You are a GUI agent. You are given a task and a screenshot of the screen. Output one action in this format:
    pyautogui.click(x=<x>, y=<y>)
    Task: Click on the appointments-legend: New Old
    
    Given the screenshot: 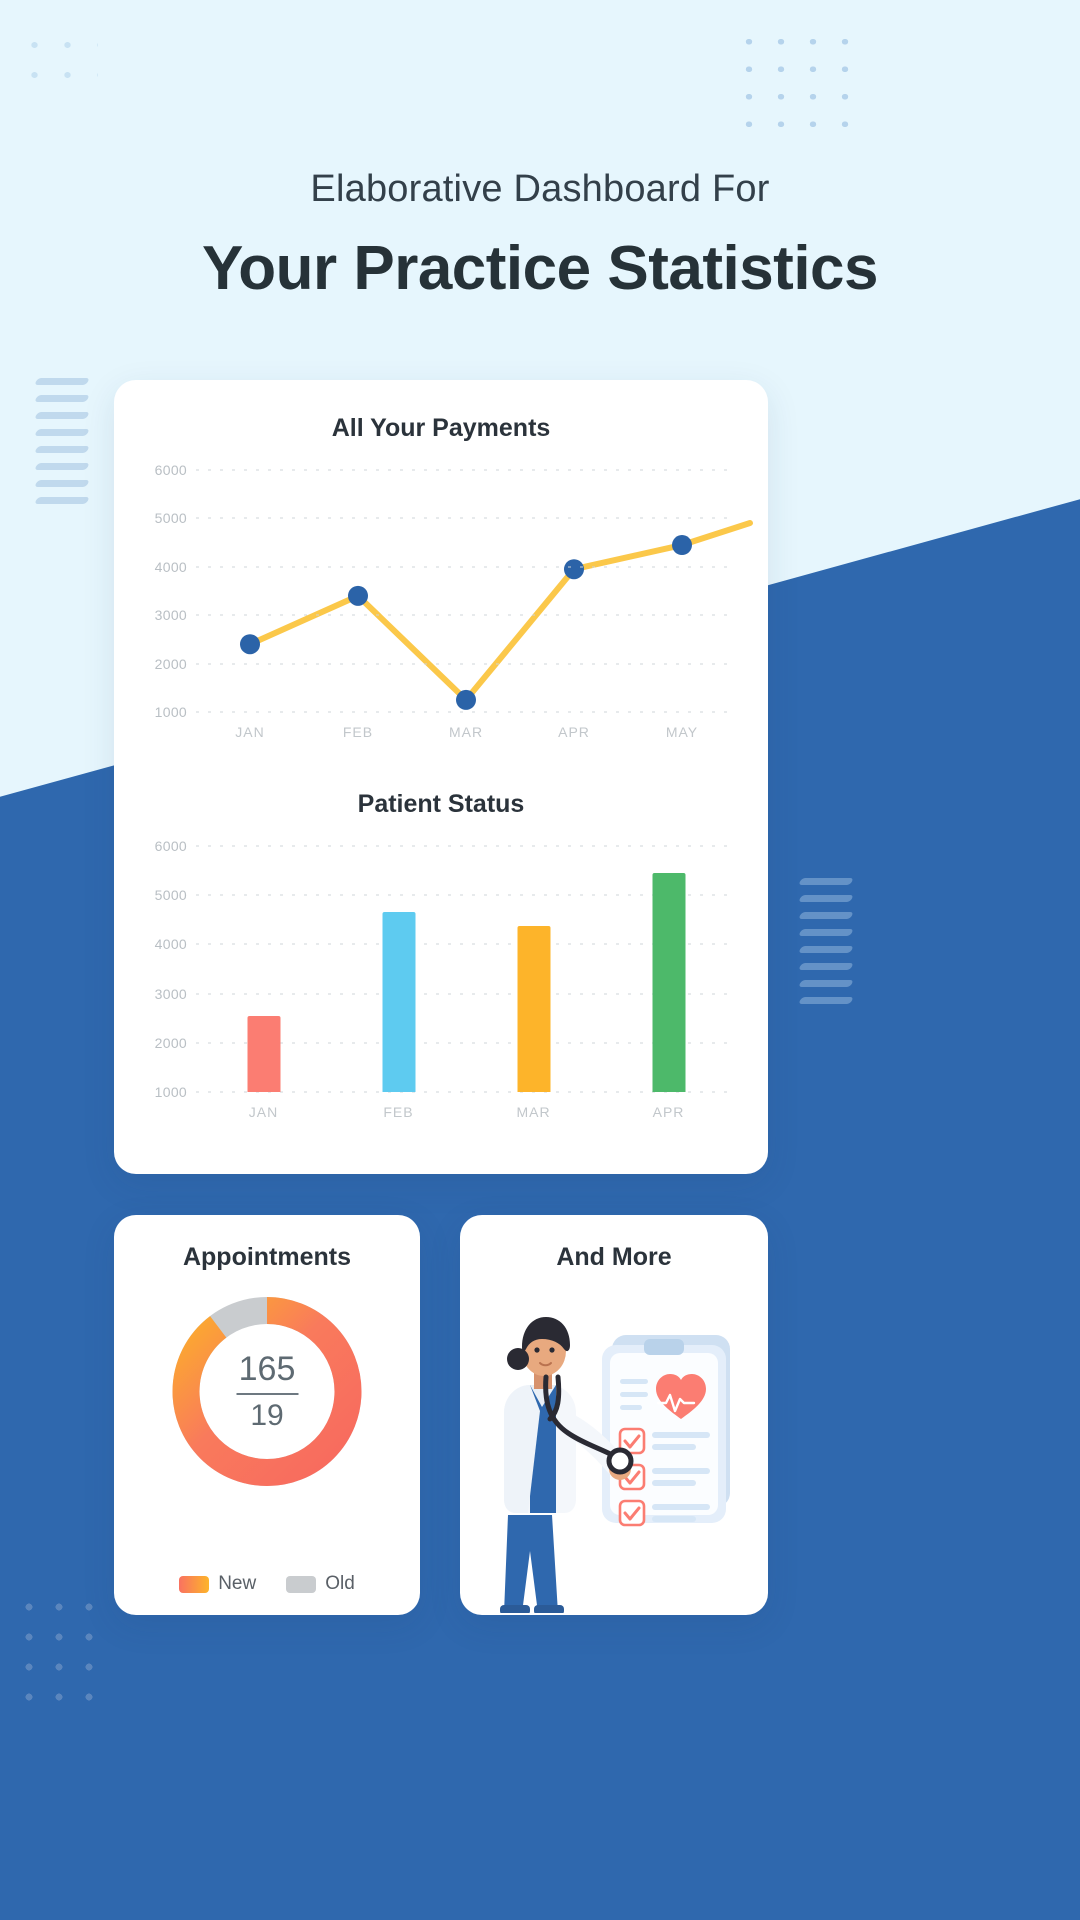 What is the action you would take?
    pyautogui.click(x=267, y=1584)
    